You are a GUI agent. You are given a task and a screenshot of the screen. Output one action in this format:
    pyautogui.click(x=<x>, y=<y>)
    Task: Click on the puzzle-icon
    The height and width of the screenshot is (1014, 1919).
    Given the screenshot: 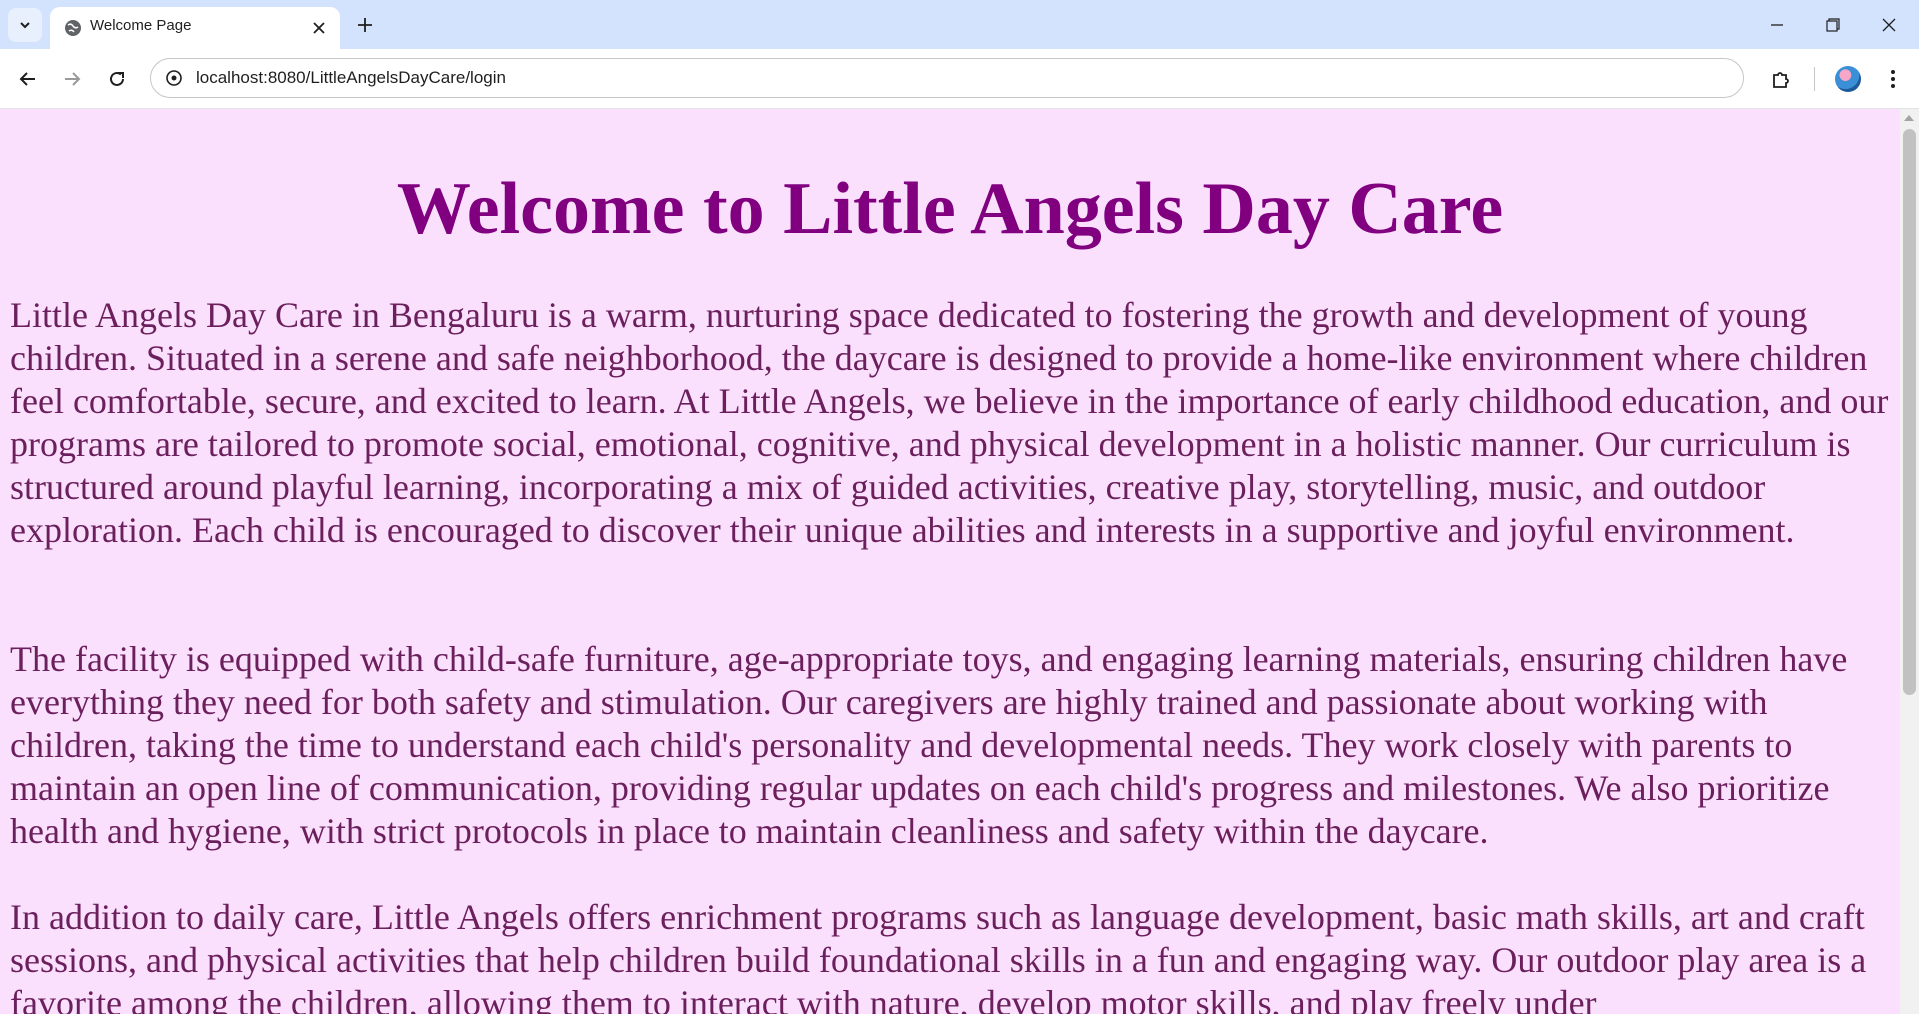 What is the action you would take?
    pyautogui.click(x=1781, y=80)
    